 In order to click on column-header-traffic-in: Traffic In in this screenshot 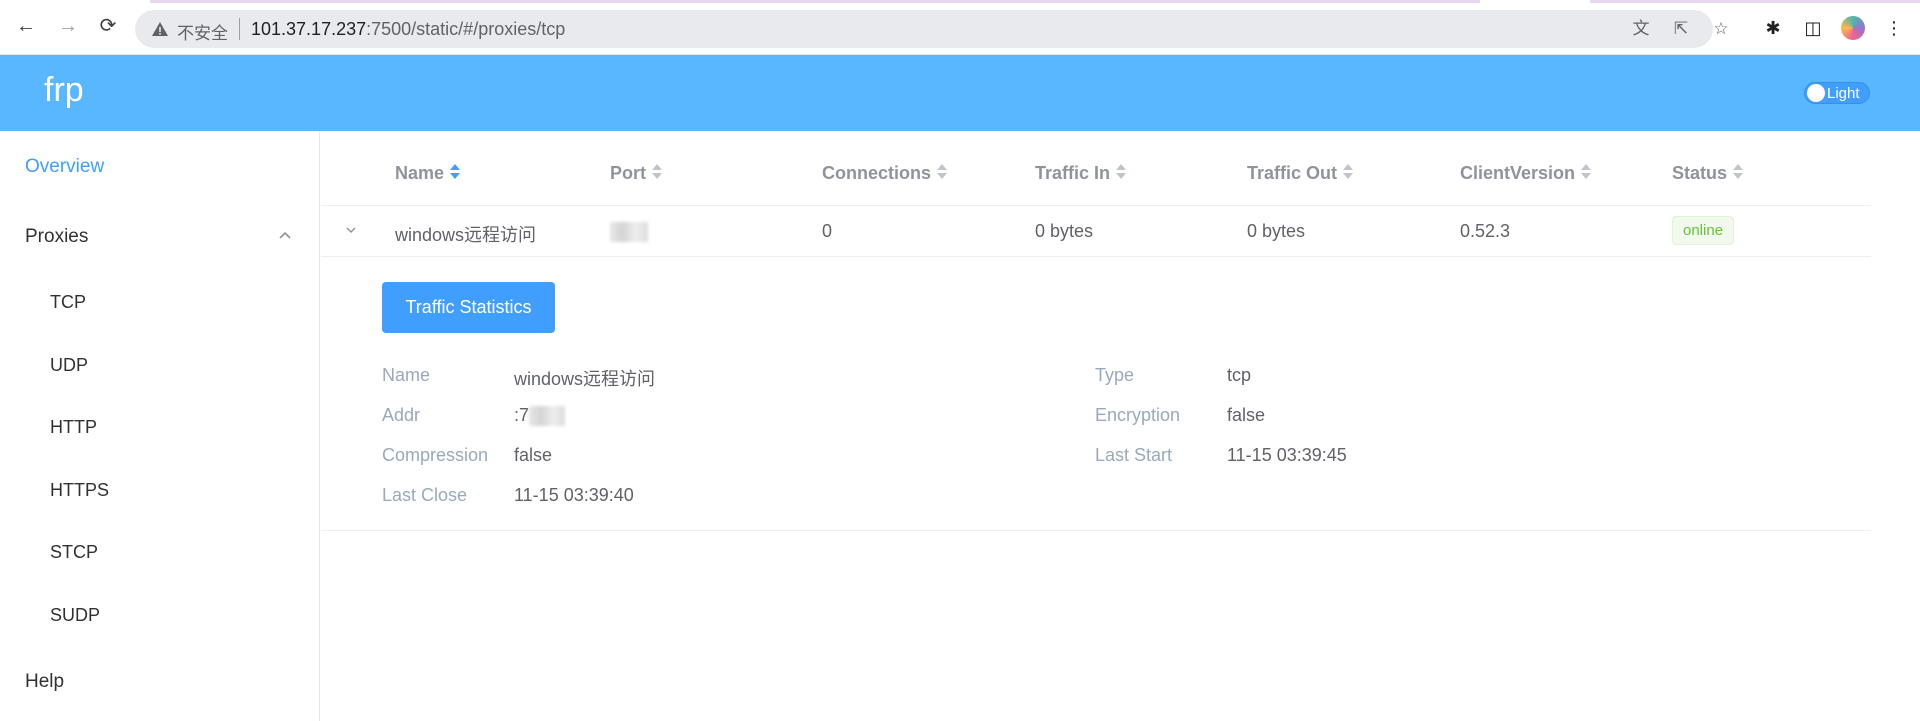, I will do `click(1081, 173)`.